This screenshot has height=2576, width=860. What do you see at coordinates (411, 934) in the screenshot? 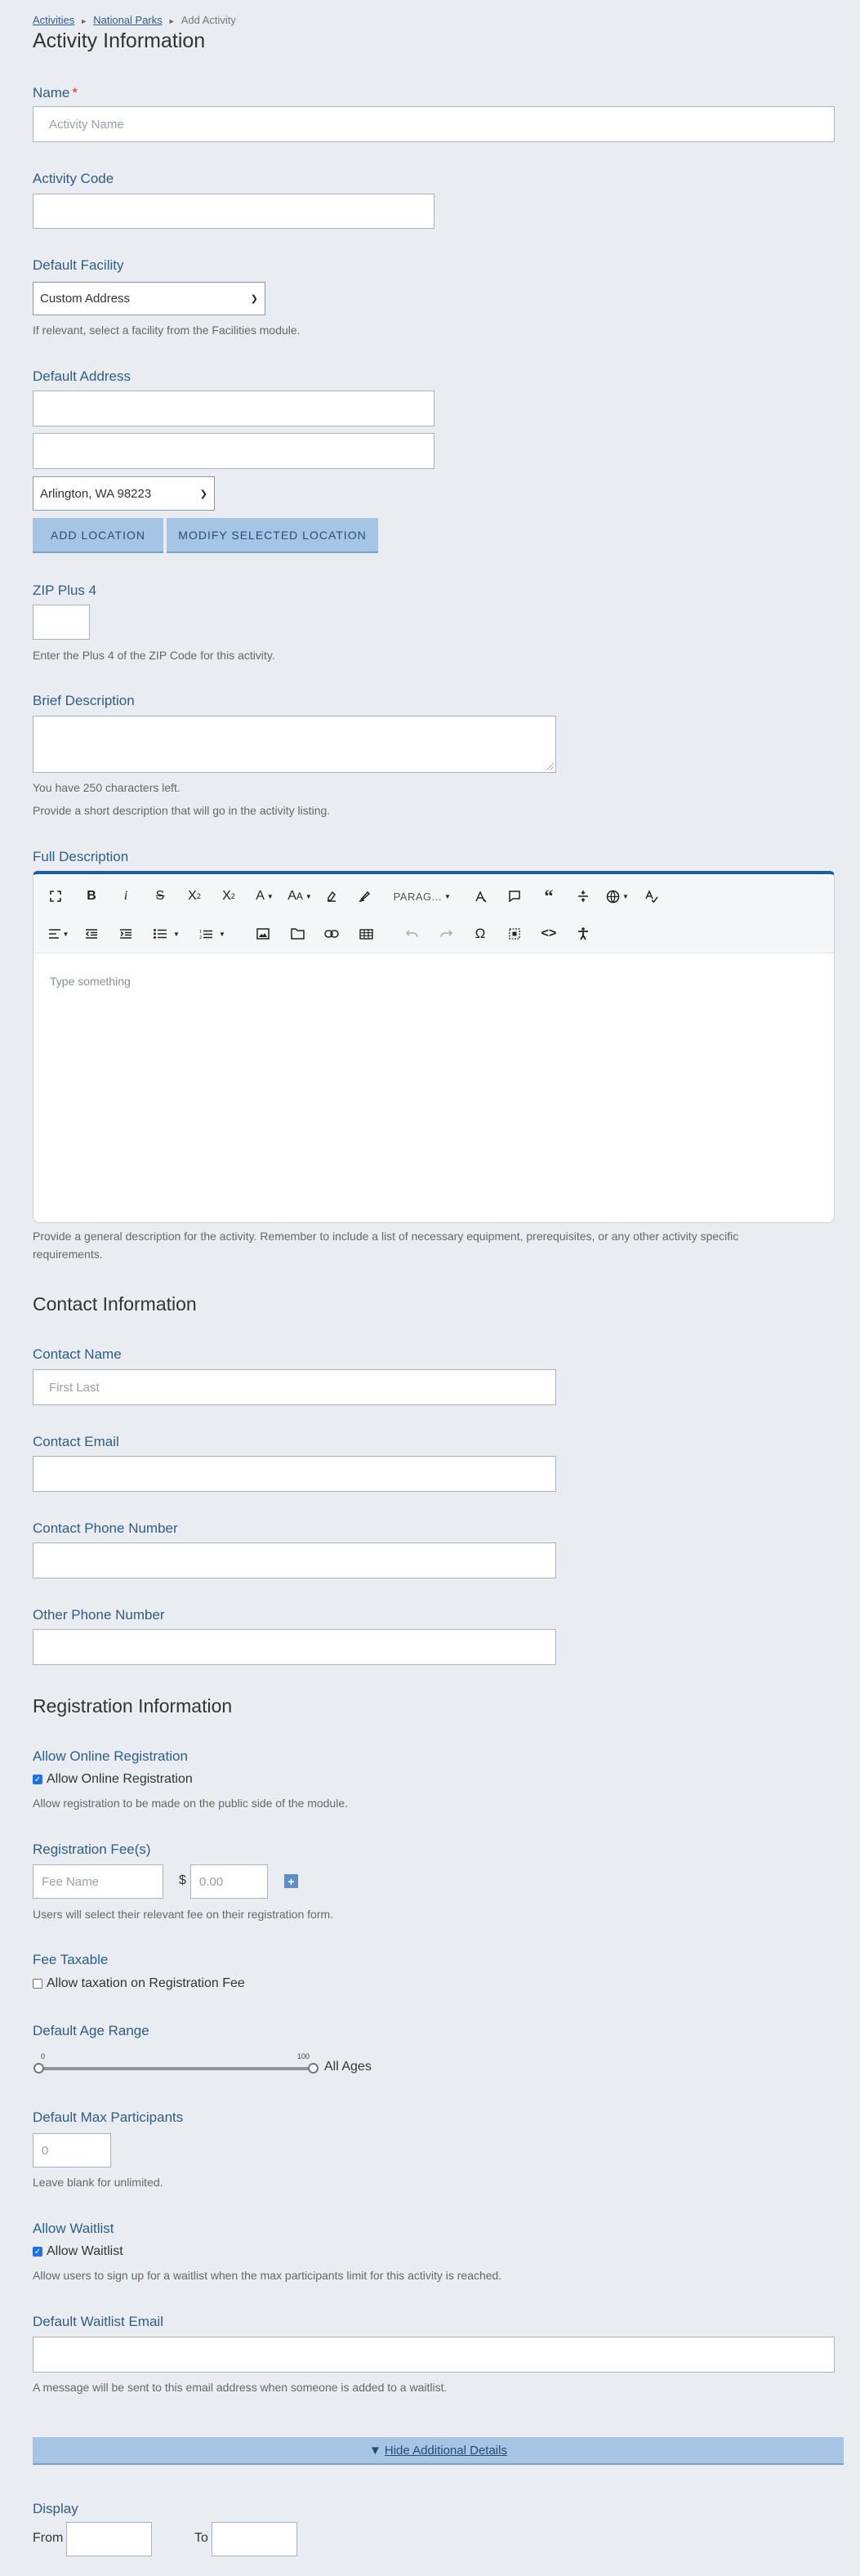
I see `undo-icon` at bounding box center [411, 934].